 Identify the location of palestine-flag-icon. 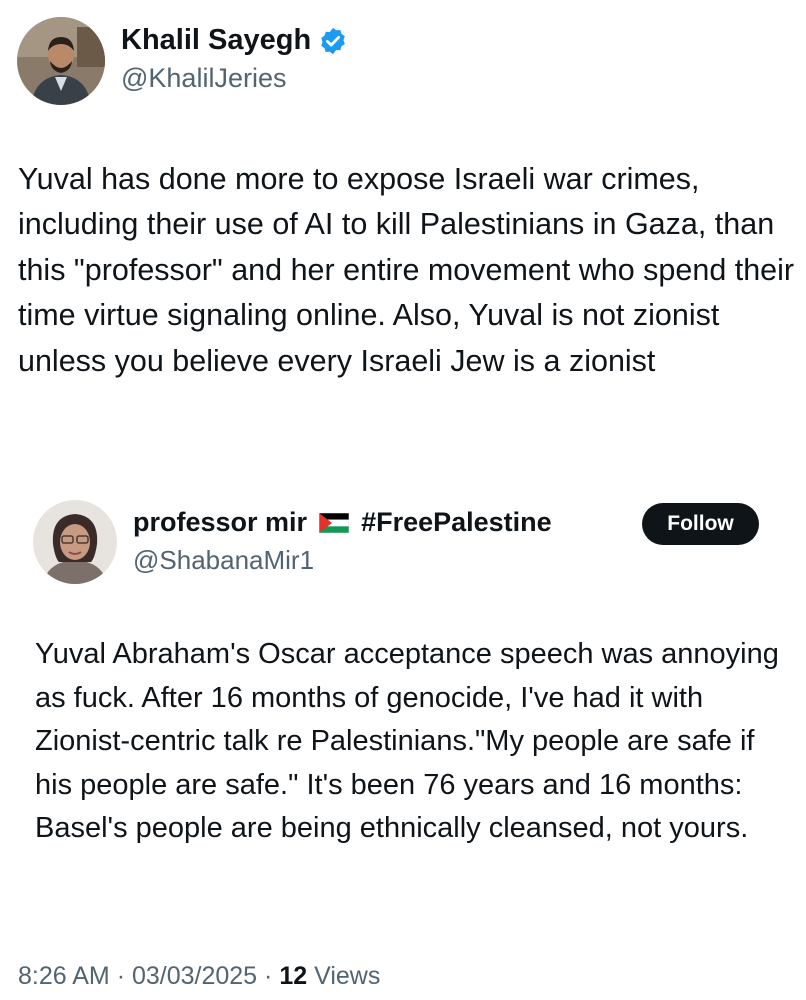
(334, 522).